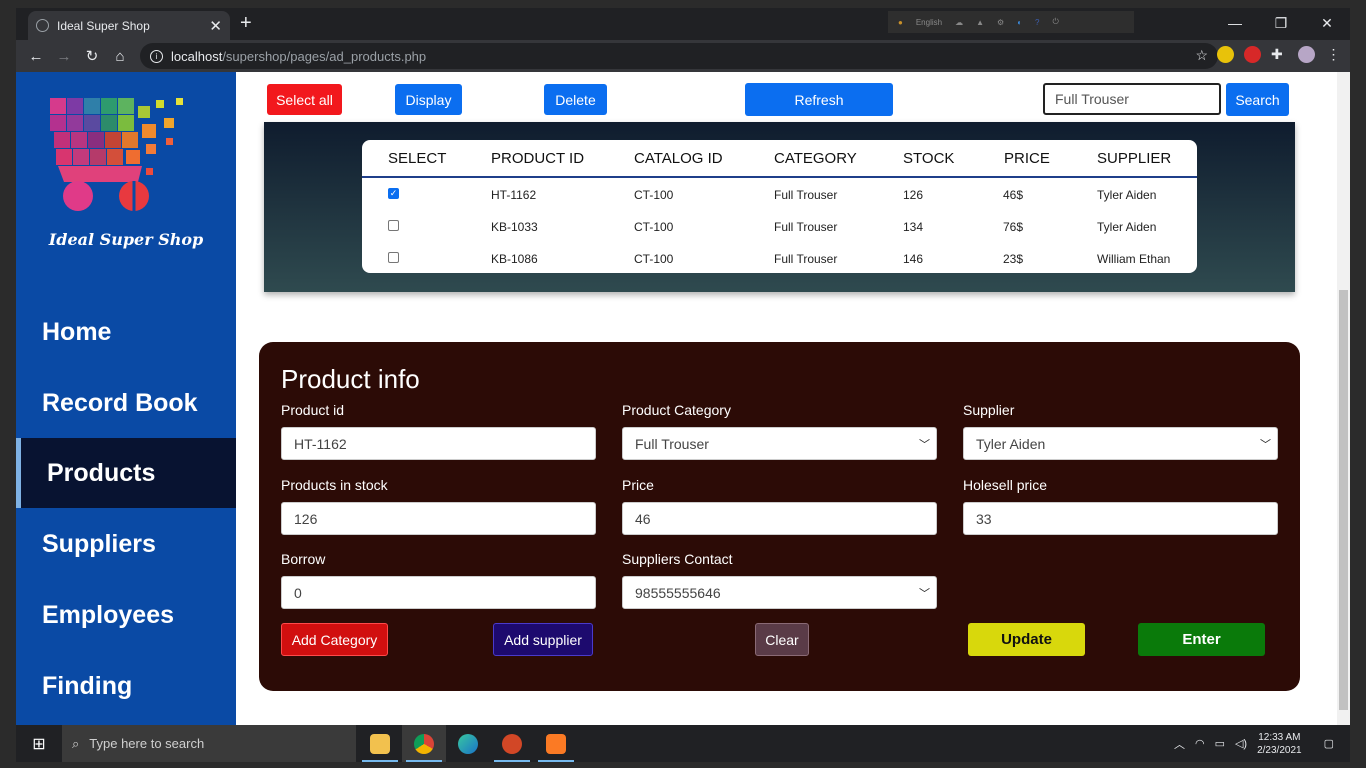  I want to click on borrow-field: 0, so click(438, 592).